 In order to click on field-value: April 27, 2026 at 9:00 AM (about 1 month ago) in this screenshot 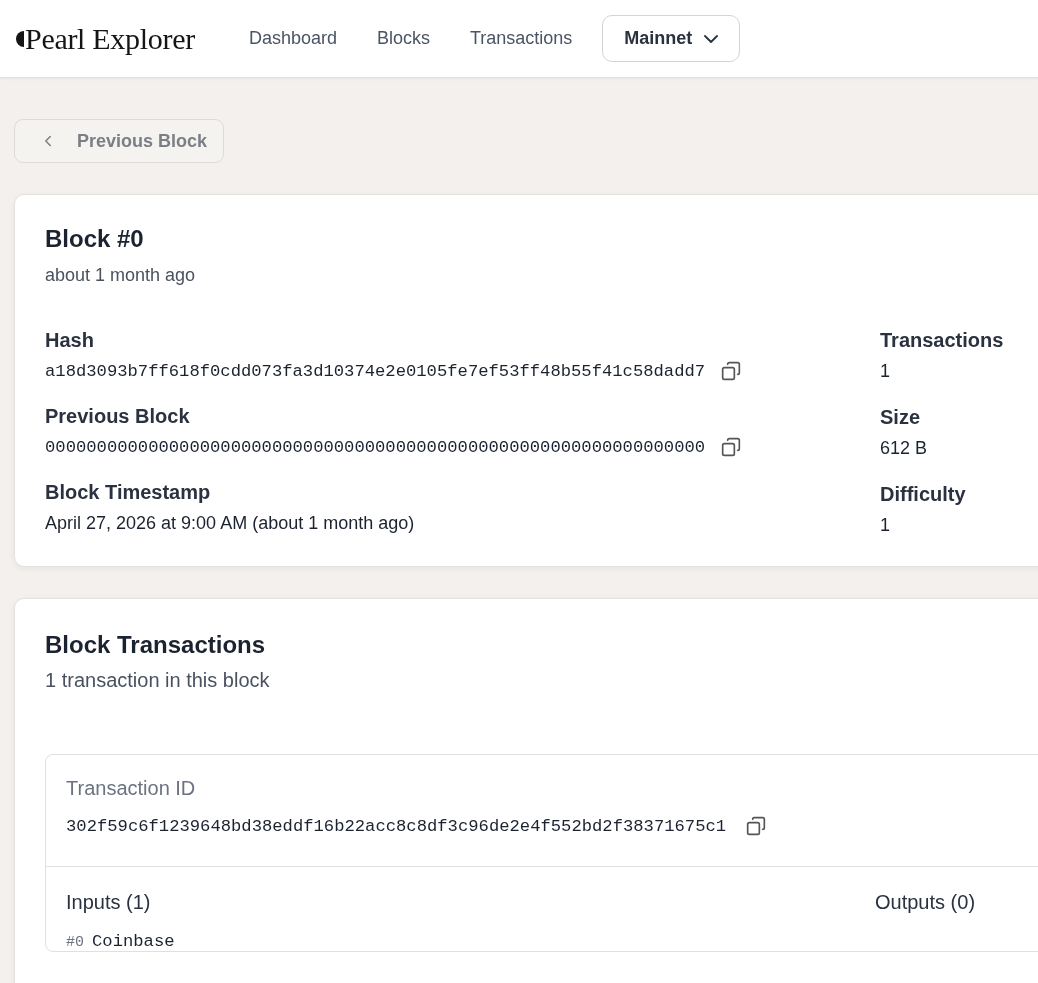, I will do `click(230, 523)`.